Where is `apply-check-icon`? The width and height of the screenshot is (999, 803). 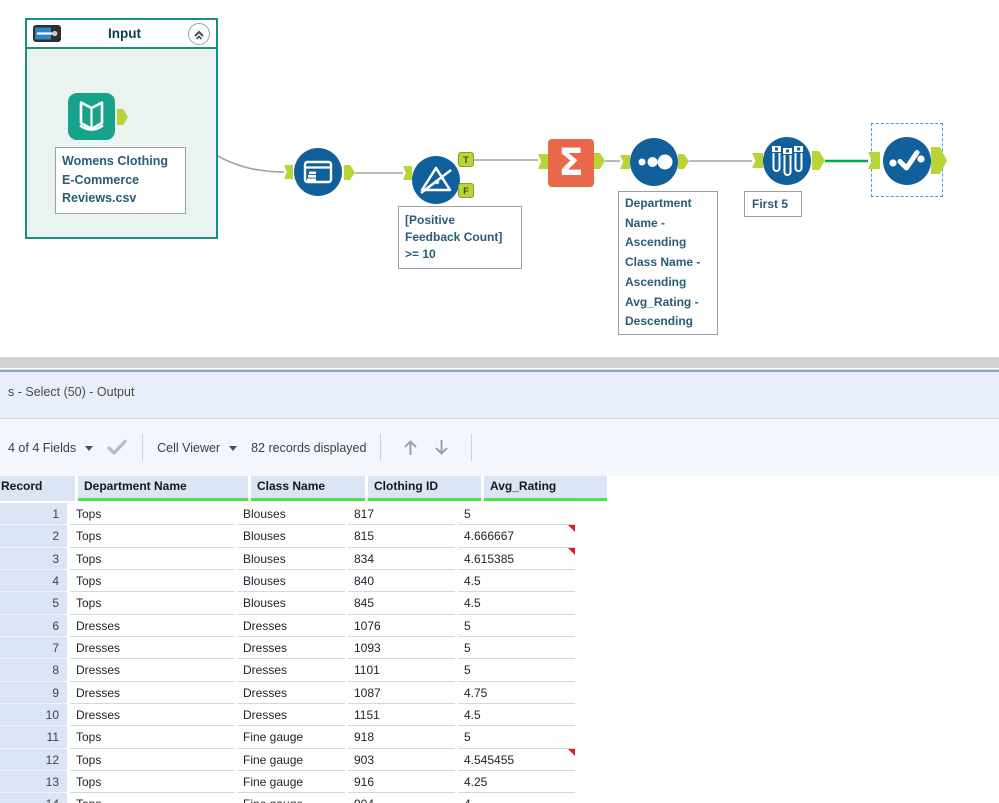 apply-check-icon is located at coordinates (117, 447).